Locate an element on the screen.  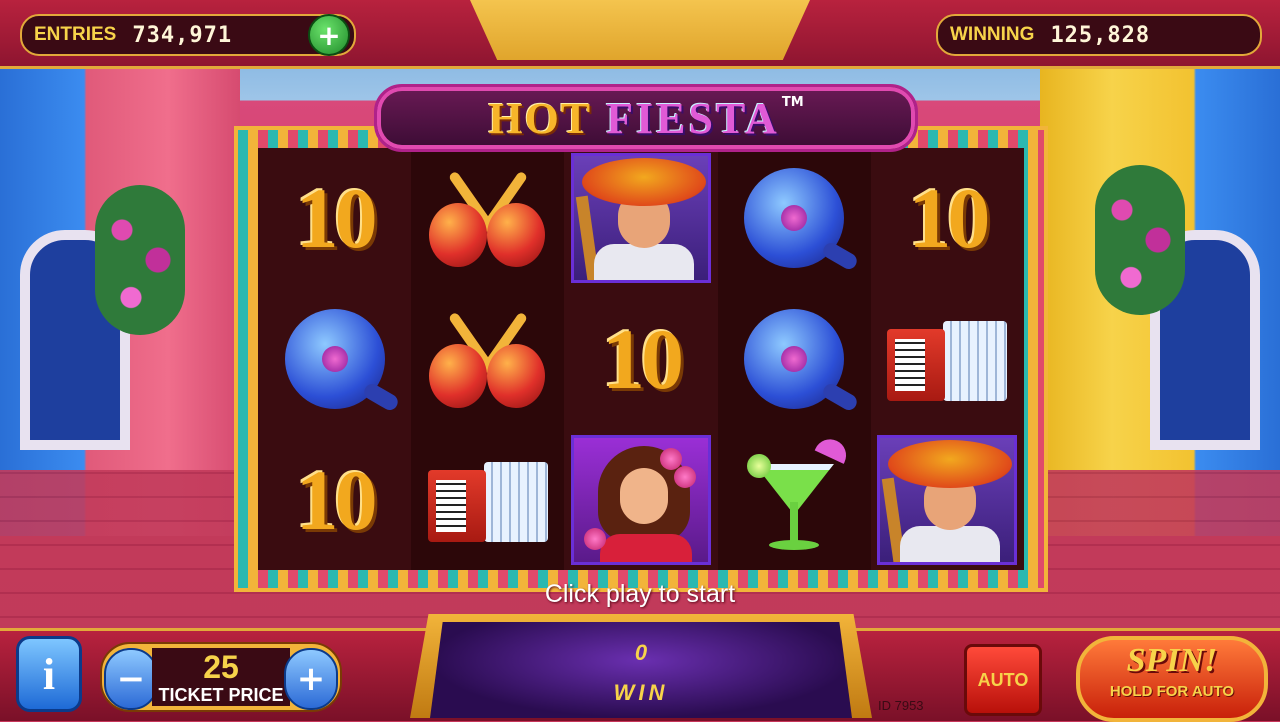
reel-cell-r3c3 is located at coordinates (640, 499).